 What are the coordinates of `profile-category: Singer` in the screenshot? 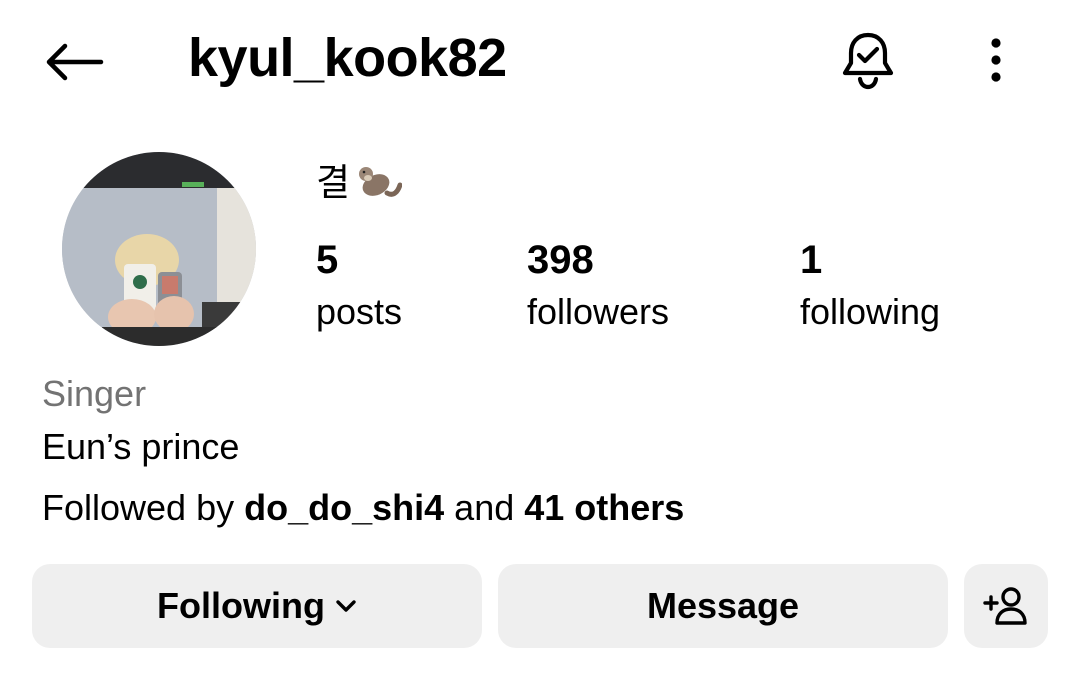 It's located at (94, 393).